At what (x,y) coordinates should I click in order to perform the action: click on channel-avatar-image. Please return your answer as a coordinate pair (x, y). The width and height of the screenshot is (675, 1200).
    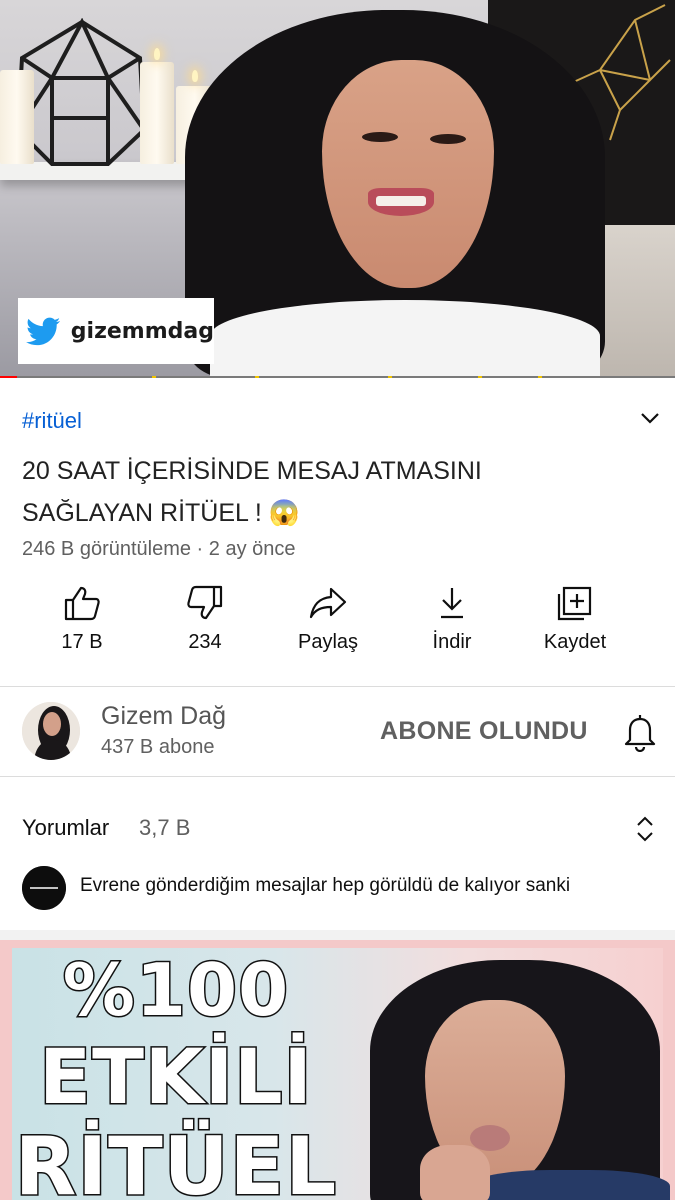
    Looking at the image, I should click on (51, 731).